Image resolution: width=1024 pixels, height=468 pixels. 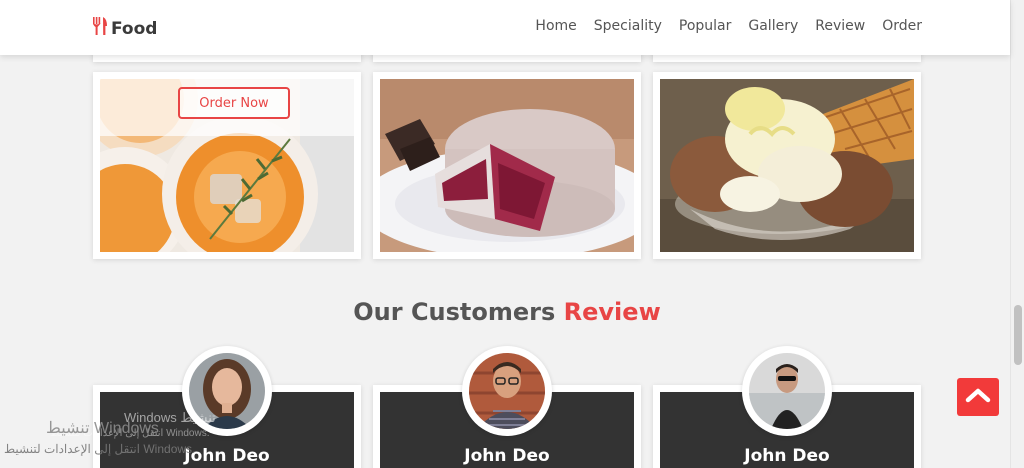 I want to click on ice-cream-sundae-icon, so click(x=787, y=165).